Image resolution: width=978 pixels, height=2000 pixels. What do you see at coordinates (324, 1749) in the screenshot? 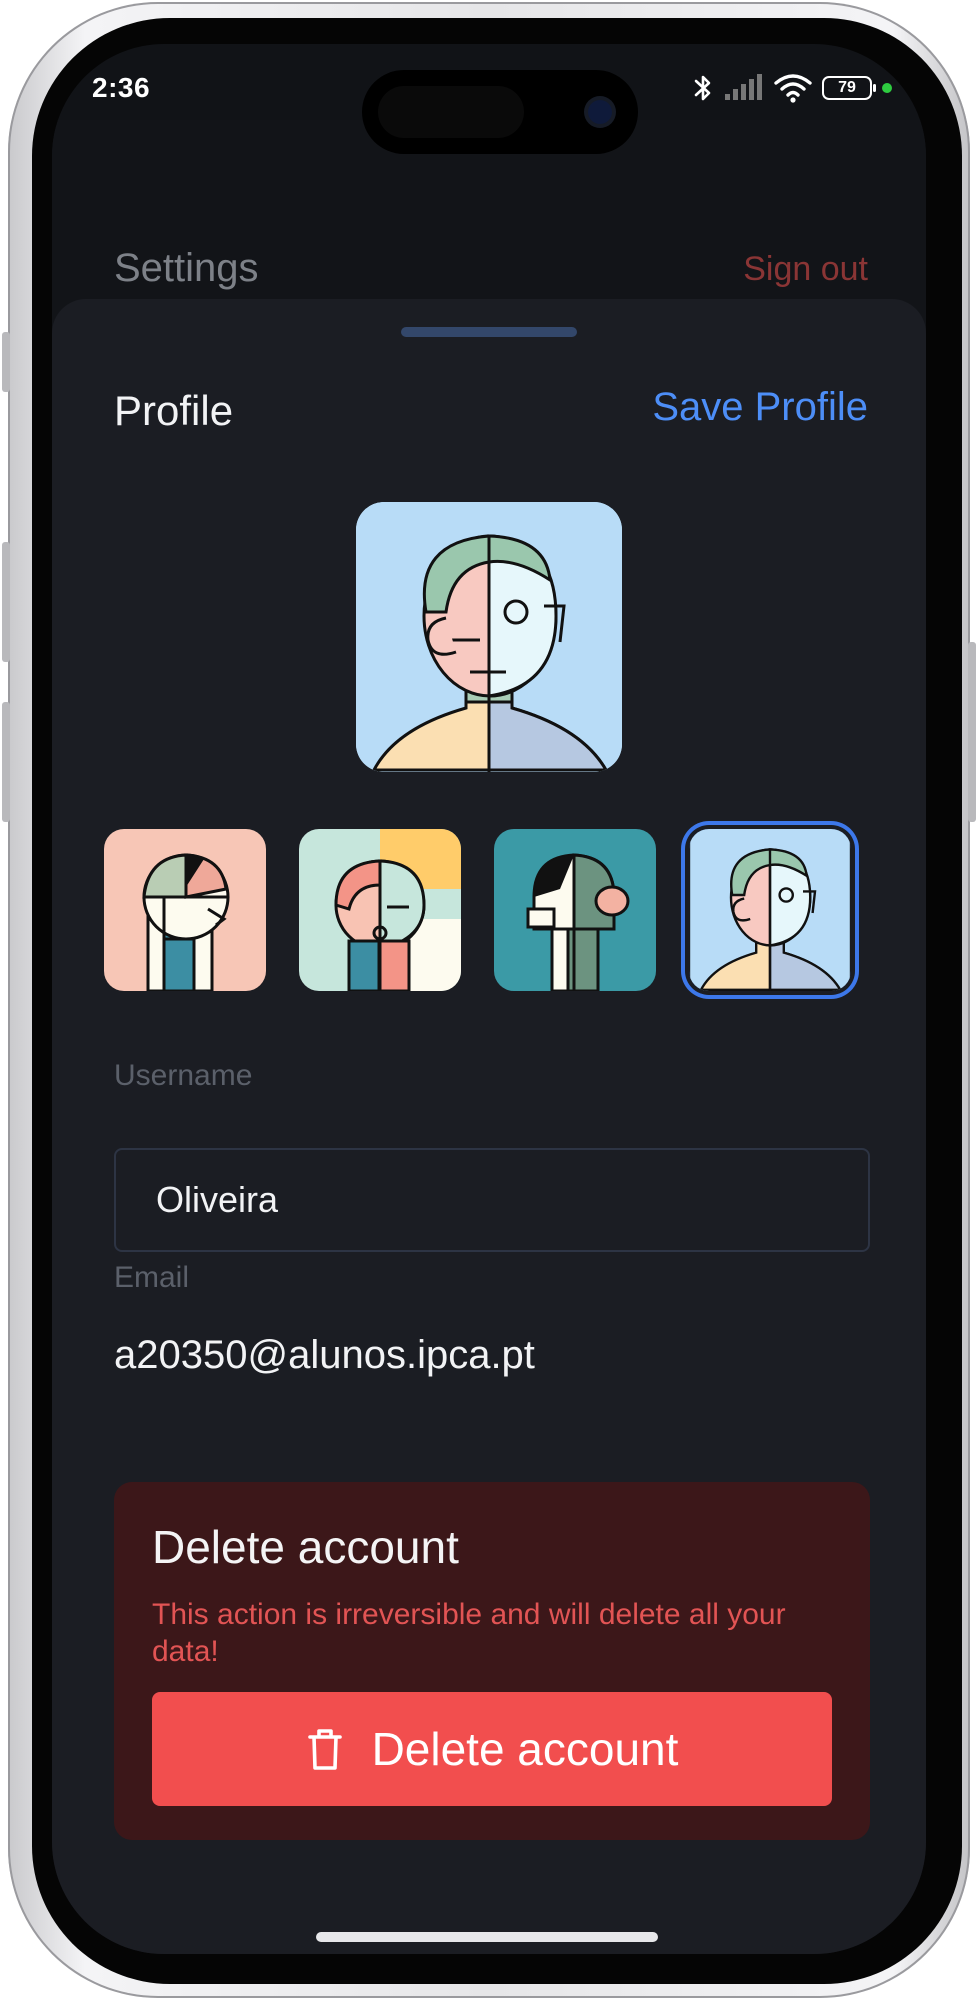
I see `trash-icon` at bounding box center [324, 1749].